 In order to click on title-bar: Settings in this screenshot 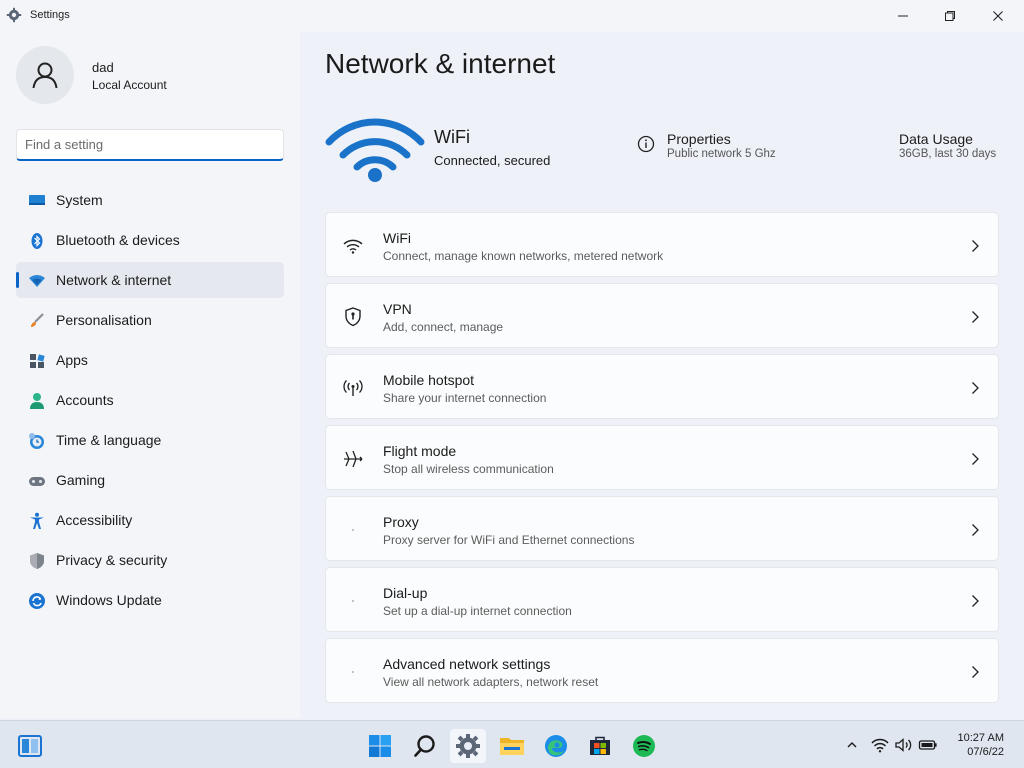, I will do `click(512, 16)`.